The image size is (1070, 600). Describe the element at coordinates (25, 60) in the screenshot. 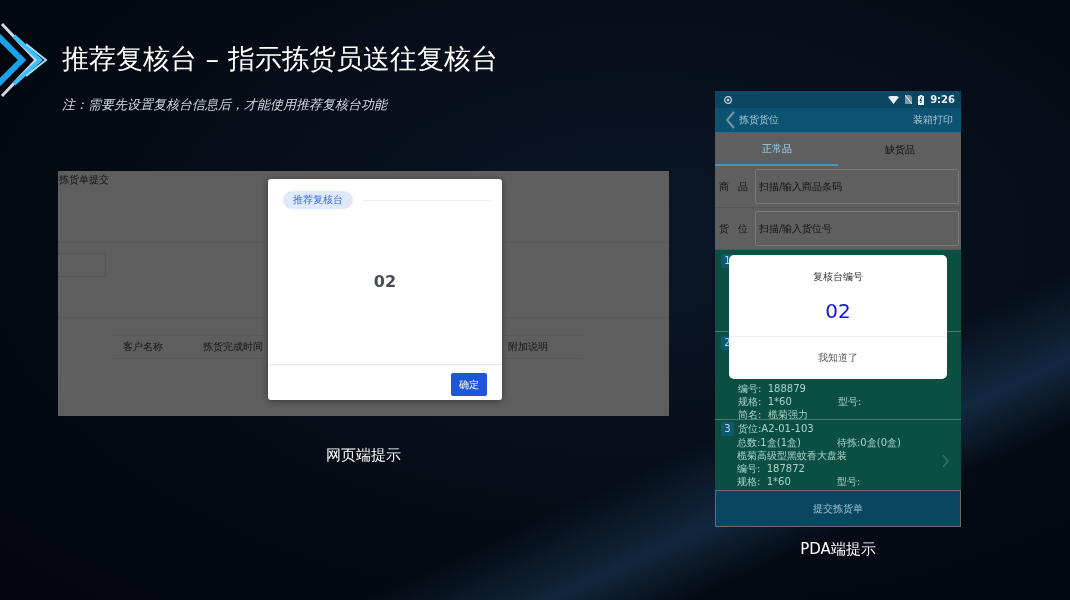

I see `chevron-logo-icon` at that location.